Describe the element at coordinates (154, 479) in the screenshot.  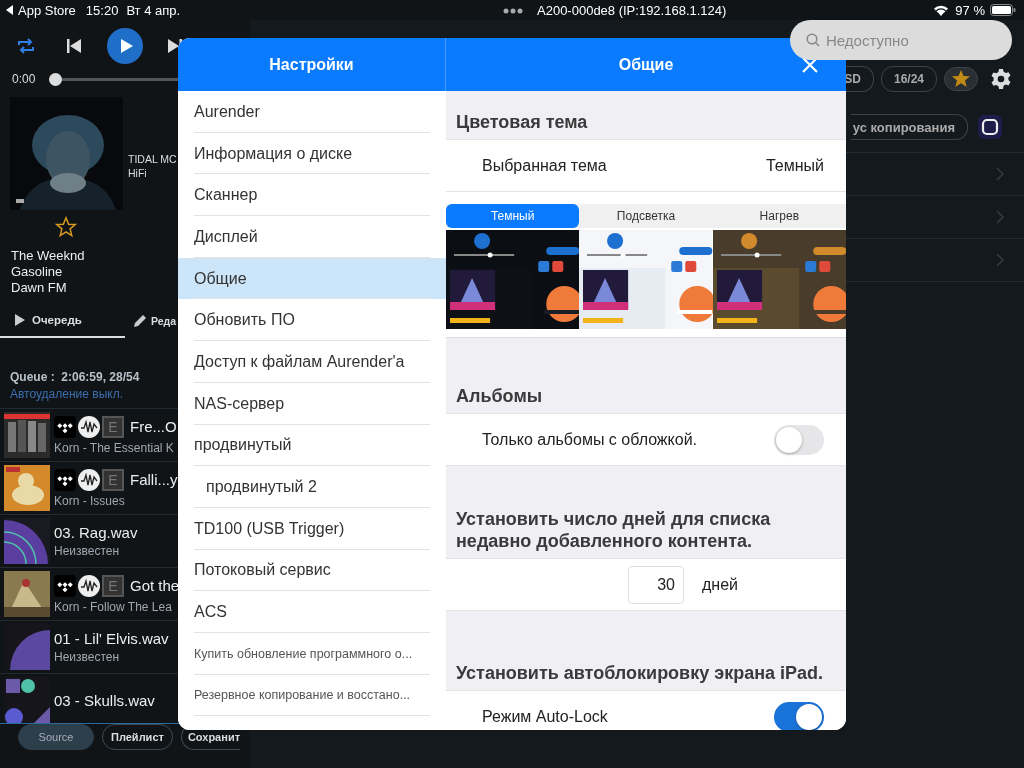
I see `track-name: Falli...y` at that location.